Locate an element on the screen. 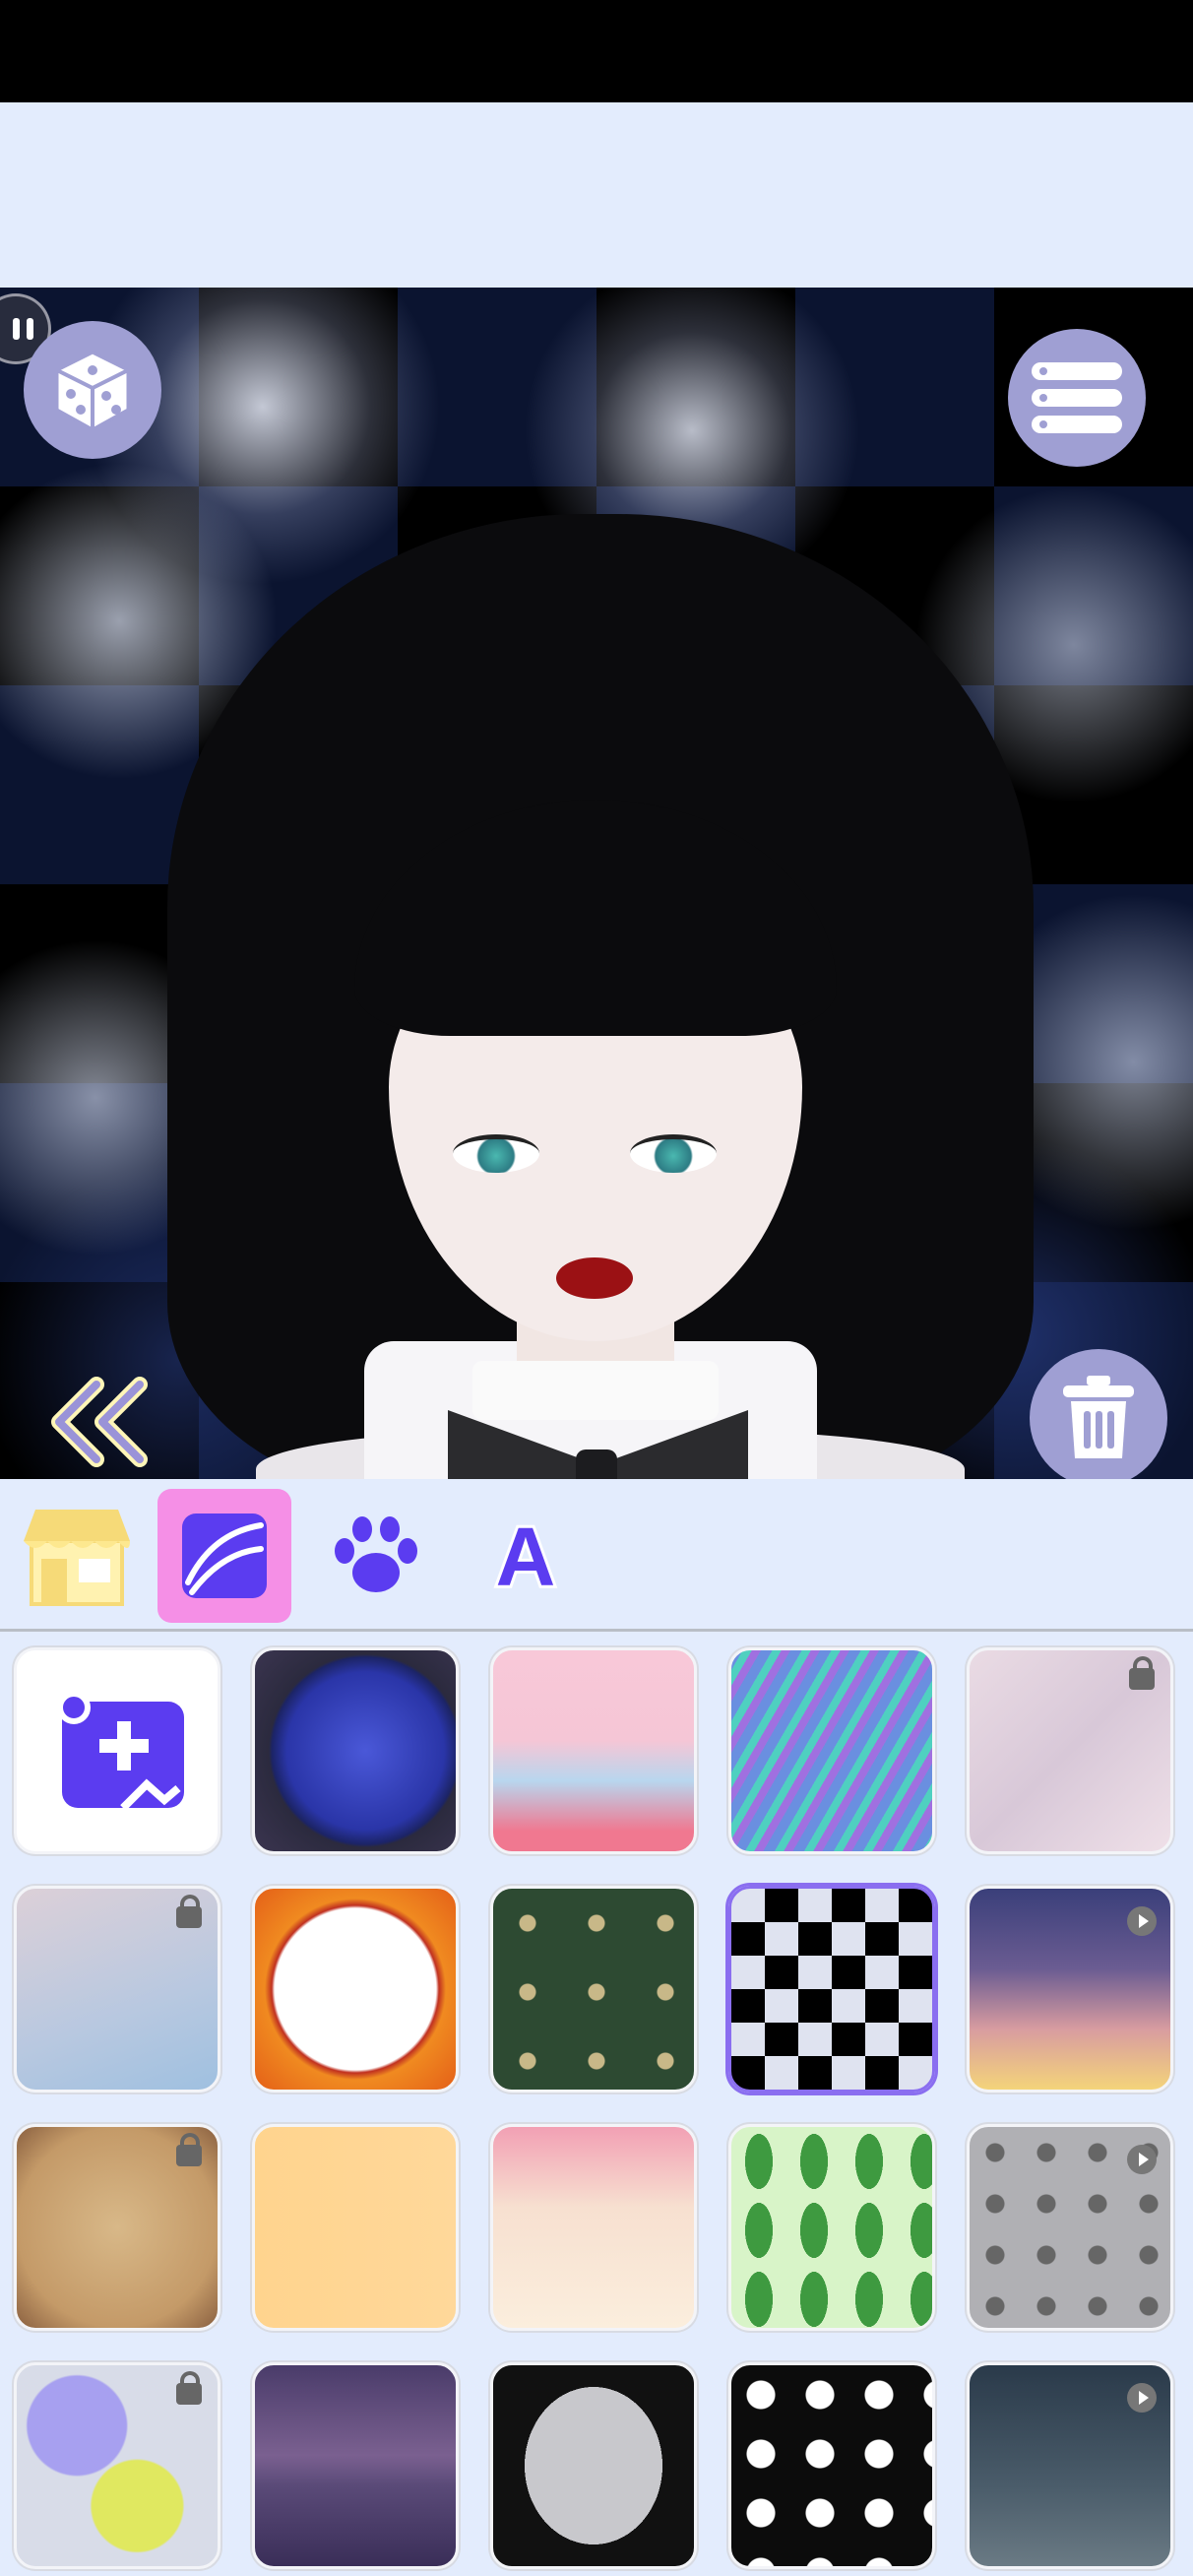 This screenshot has height=2576, width=1193. background-tile-pink-marble is located at coordinates (1070, 1750).